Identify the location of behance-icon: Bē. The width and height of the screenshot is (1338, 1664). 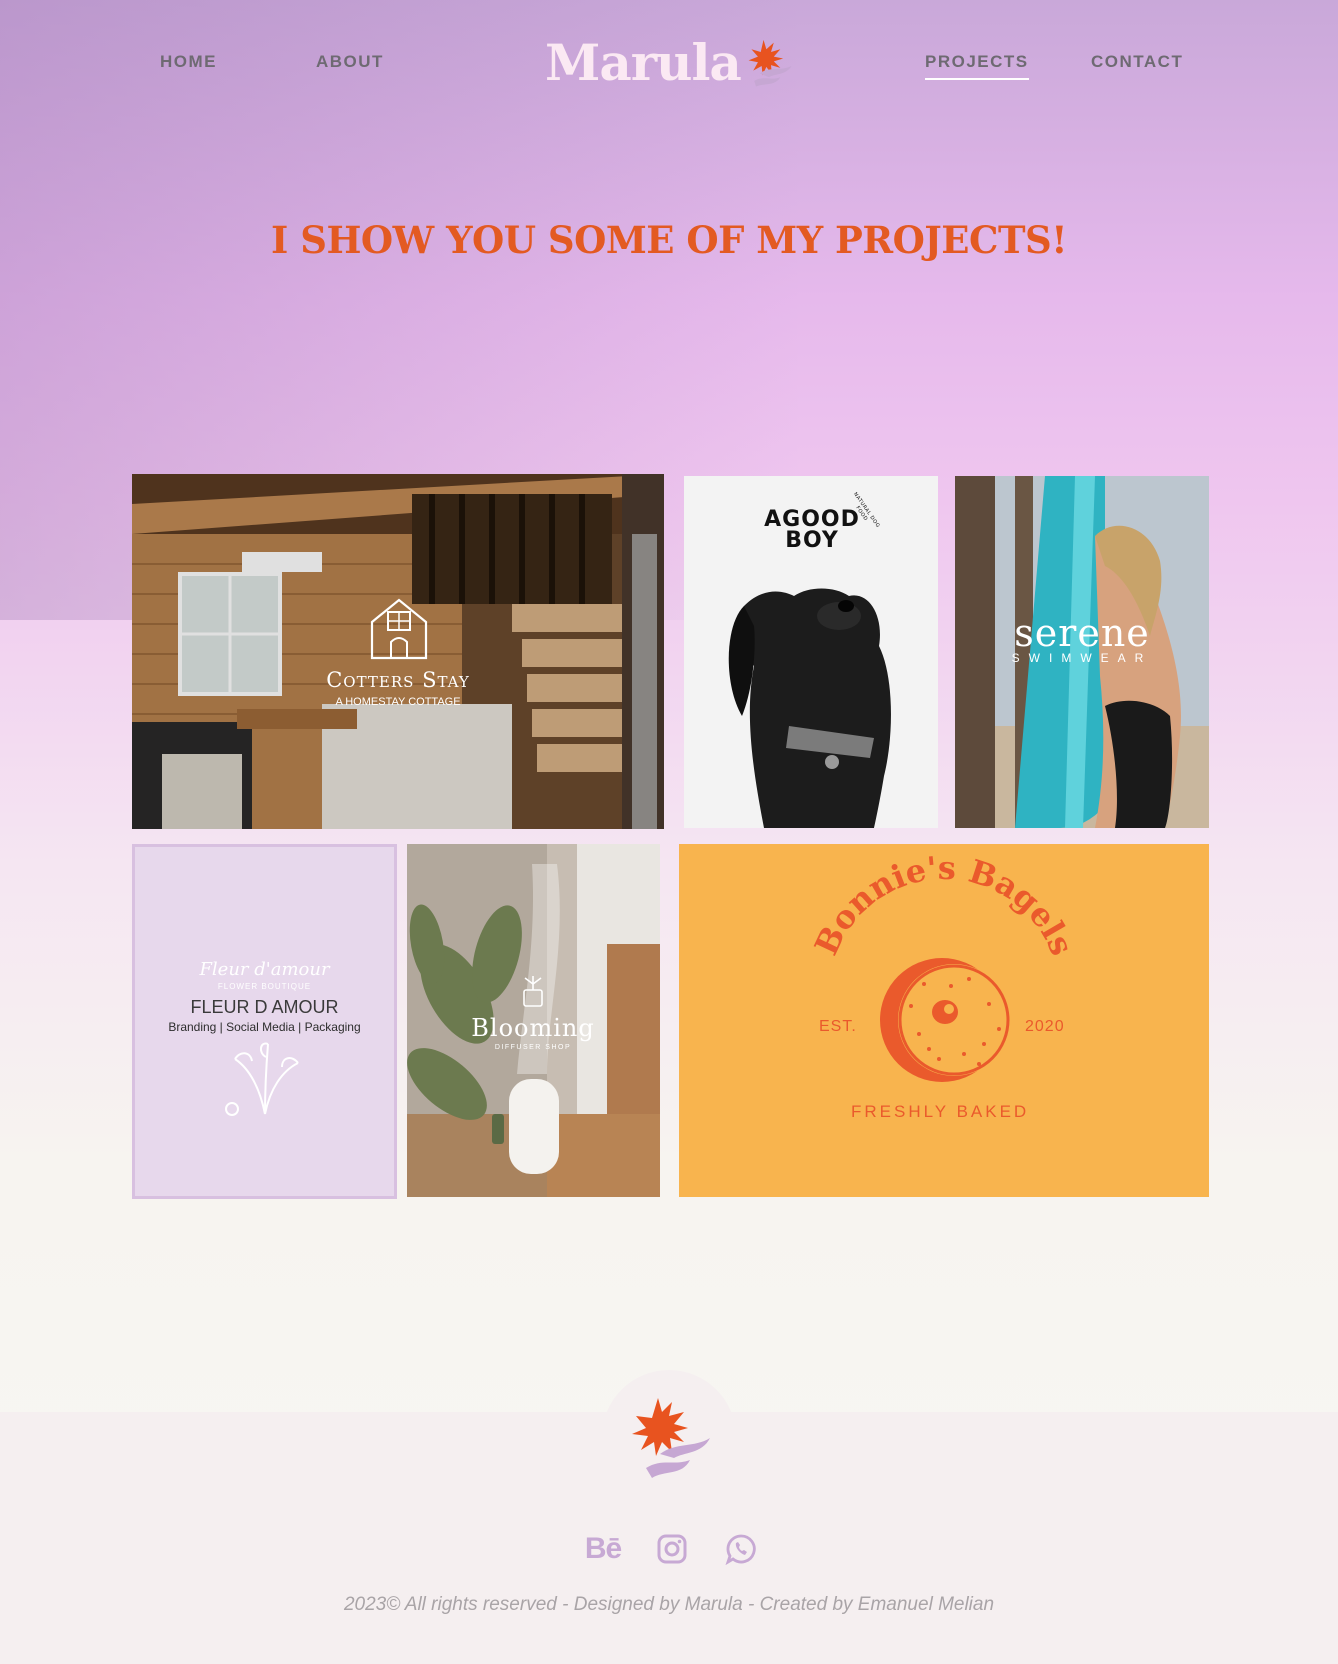
(603, 1548).